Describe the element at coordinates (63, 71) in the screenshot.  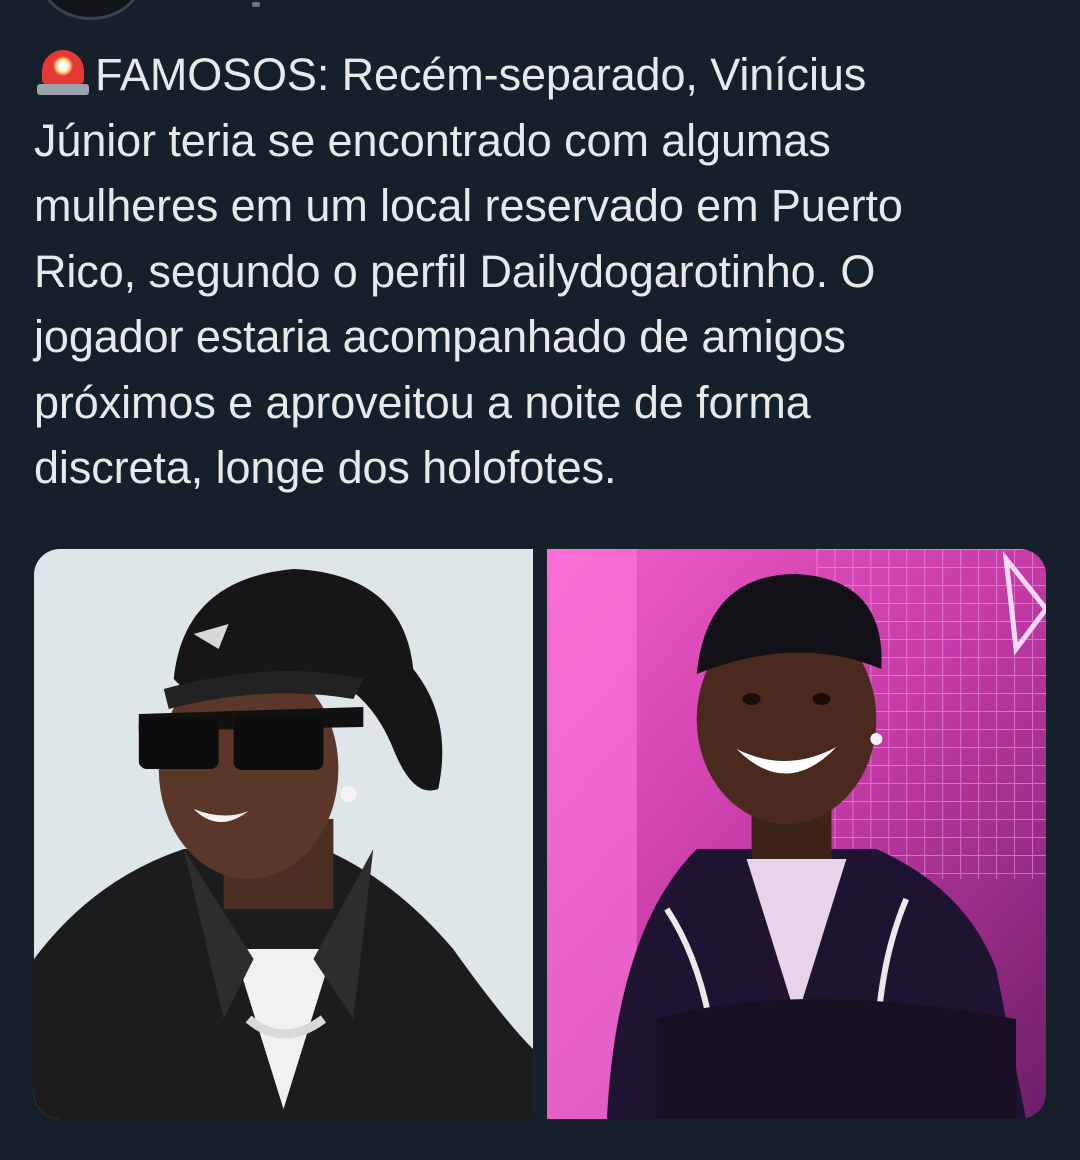
I see `police-car-light-icon` at that location.